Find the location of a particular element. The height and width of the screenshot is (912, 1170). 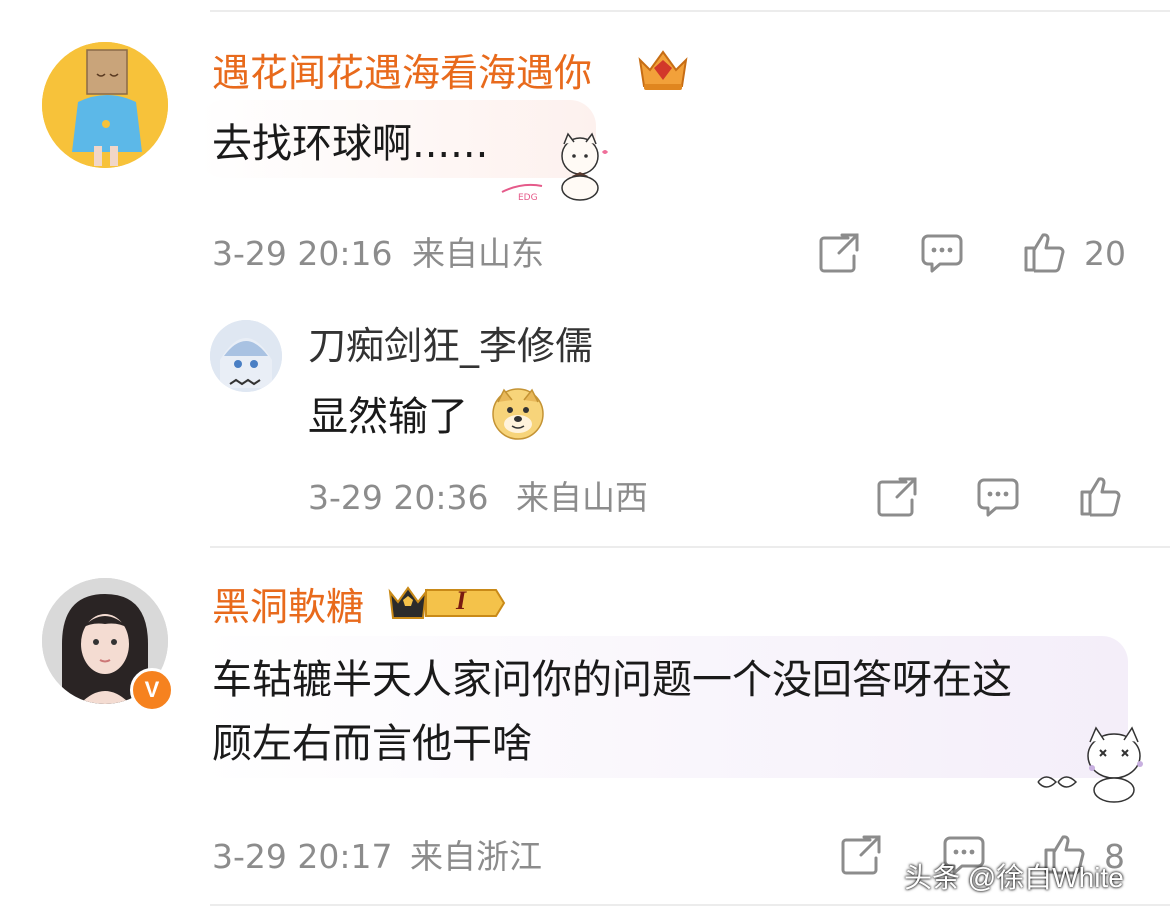

avatar is located at coordinates (105, 105).